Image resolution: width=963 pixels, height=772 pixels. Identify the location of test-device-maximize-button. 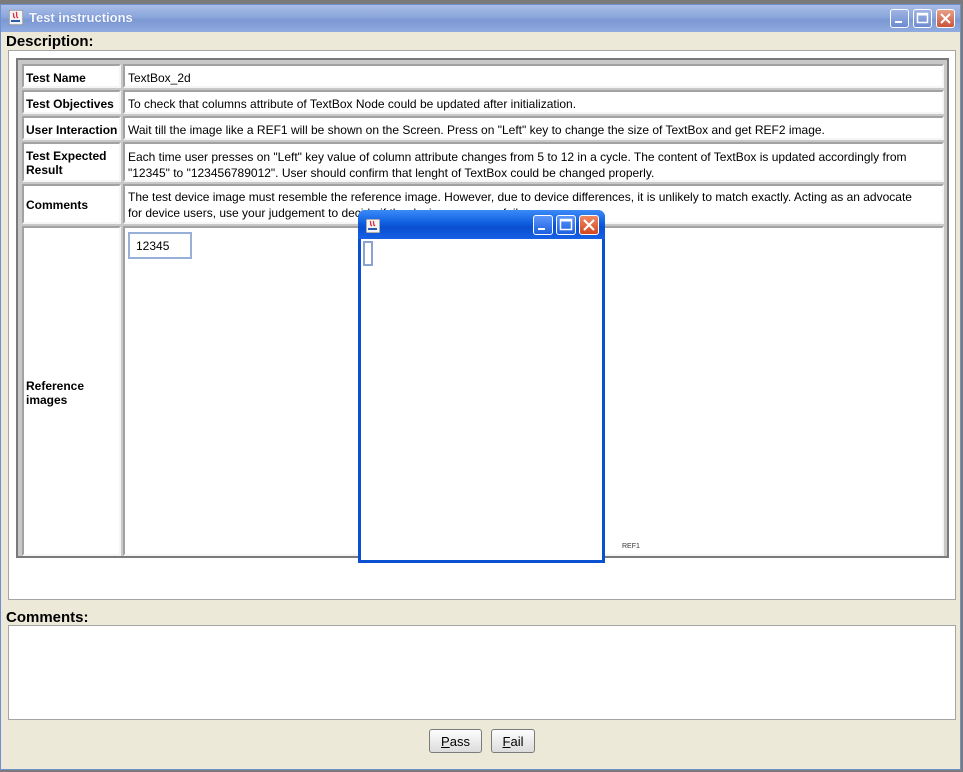
(566, 225).